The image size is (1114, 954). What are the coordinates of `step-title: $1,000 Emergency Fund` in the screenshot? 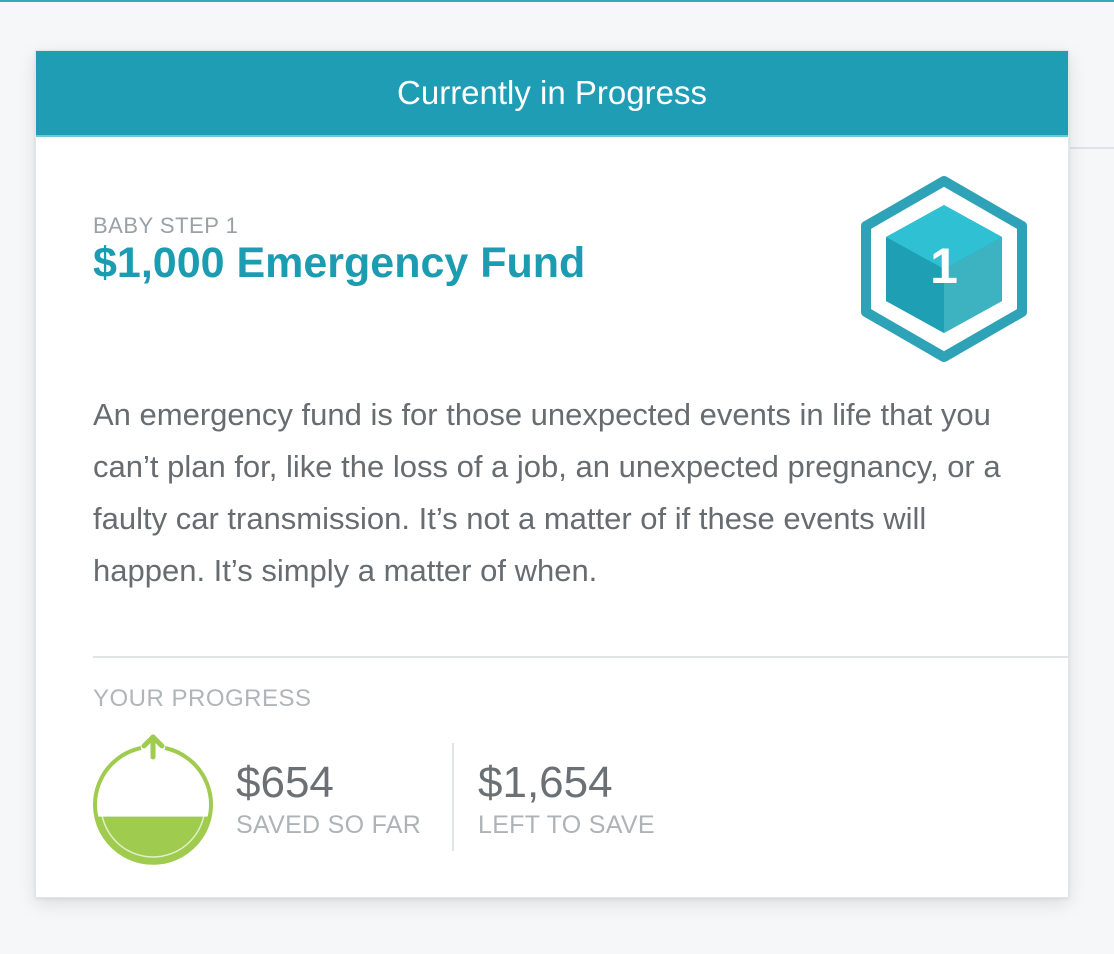 It's located at (339, 263).